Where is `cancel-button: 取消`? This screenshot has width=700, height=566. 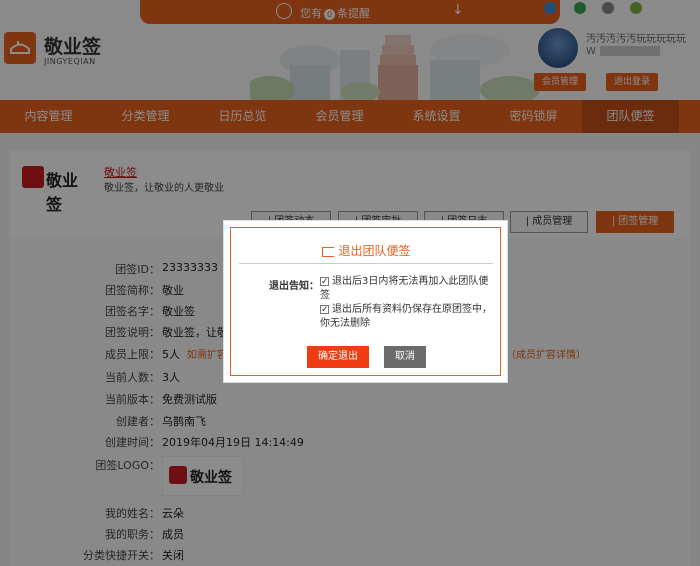 cancel-button: 取消 is located at coordinates (405, 357).